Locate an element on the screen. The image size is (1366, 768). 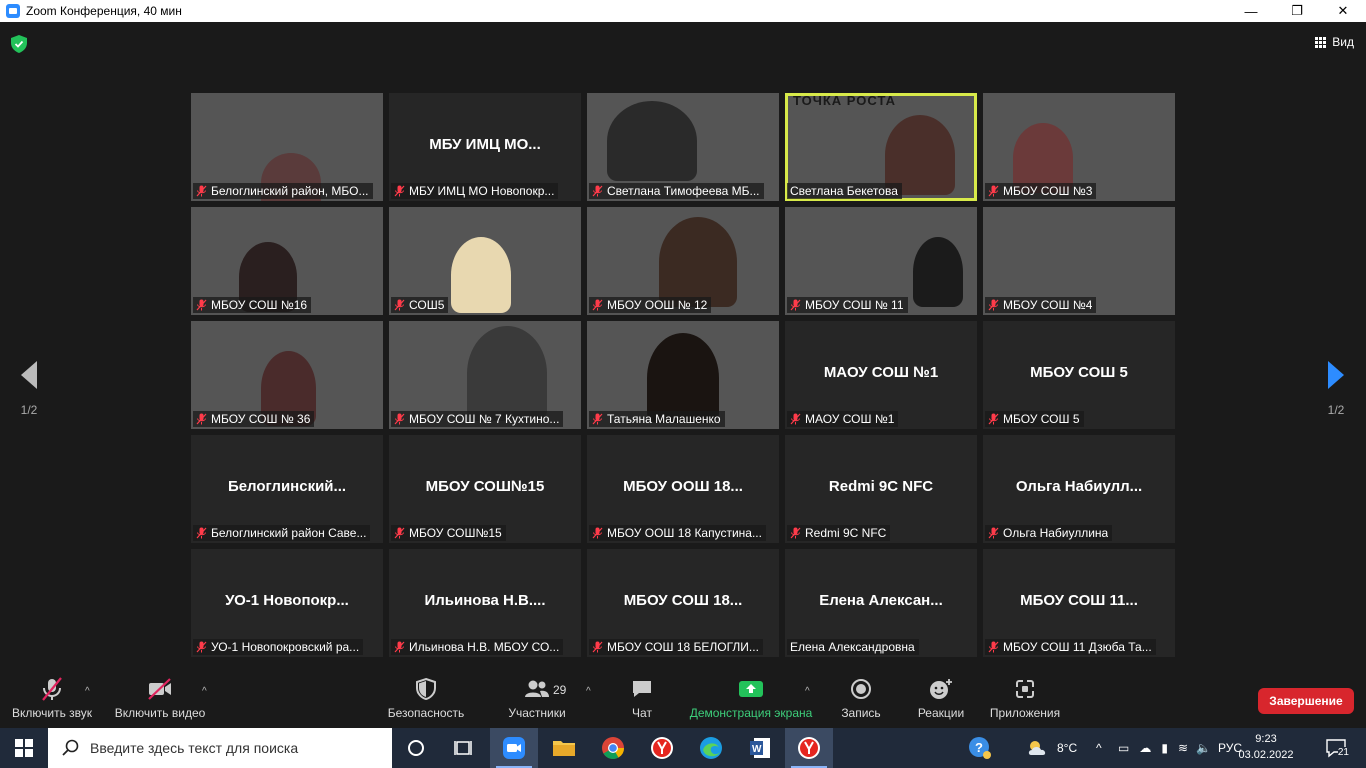
taskbar-word: W is located at coordinates (760, 748).